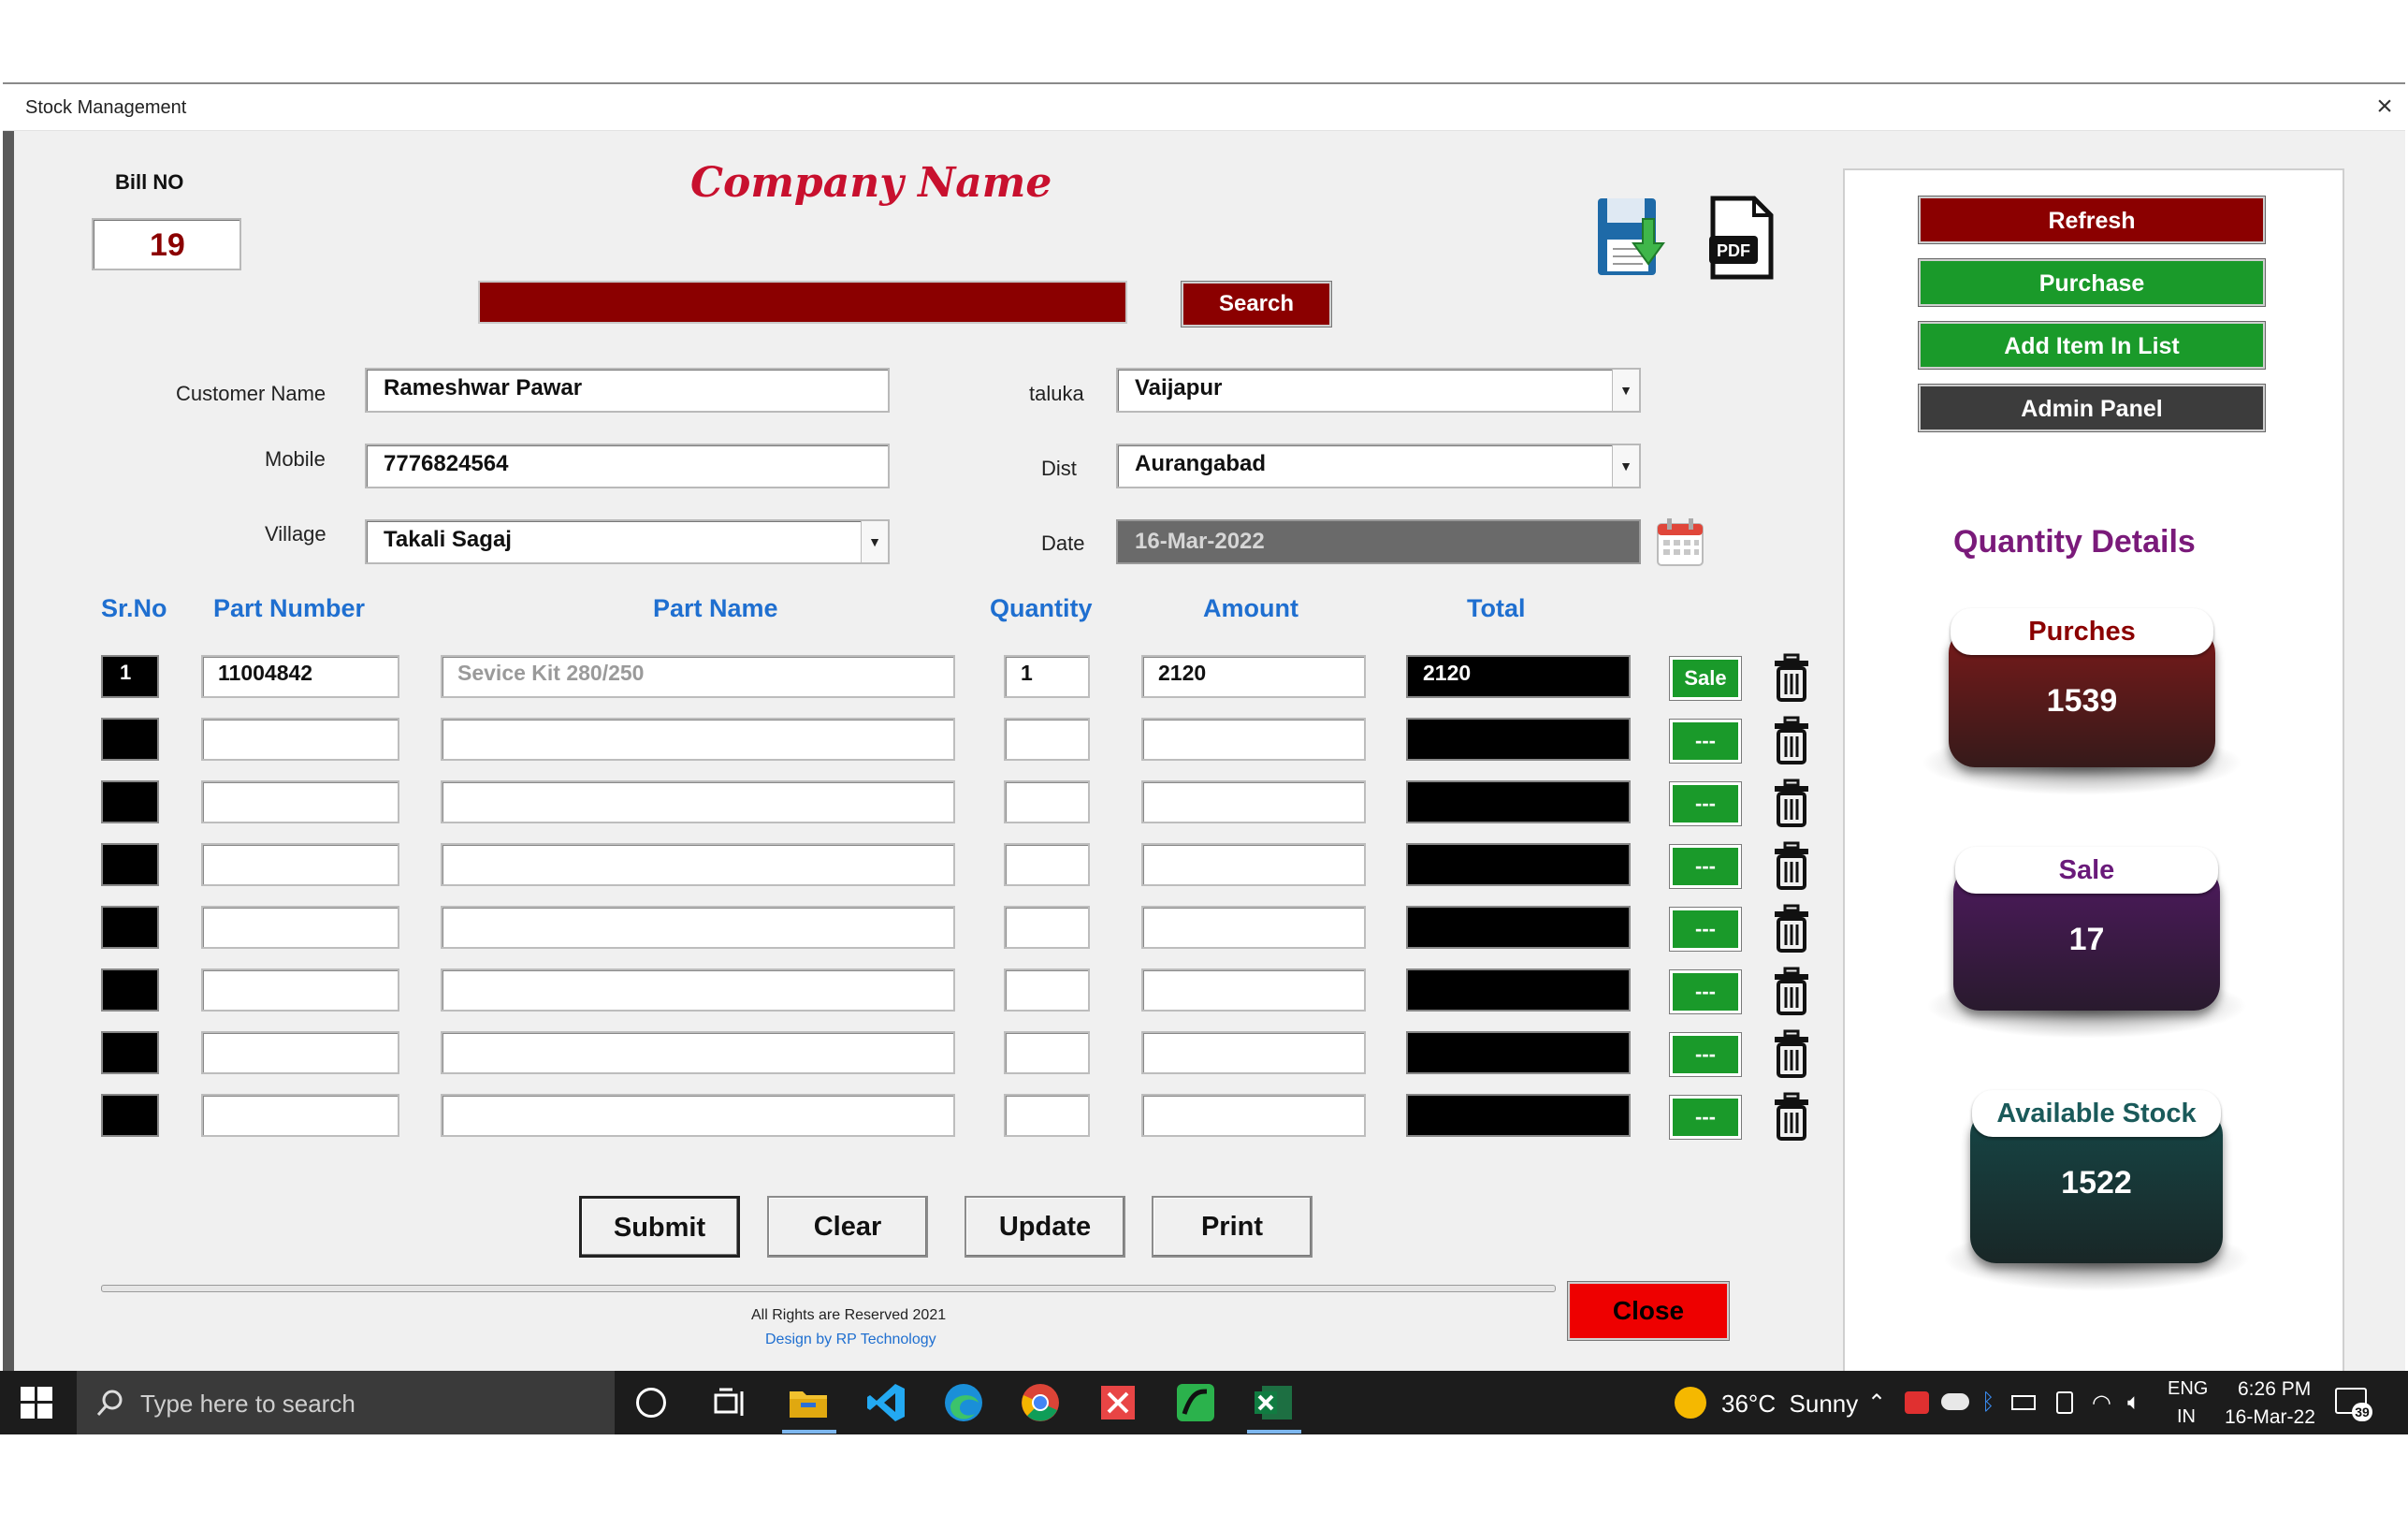 Image resolution: width=2408 pixels, height=1514 pixels. Describe the element at coordinates (651, 1403) in the screenshot. I see `cortana-icon` at that location.